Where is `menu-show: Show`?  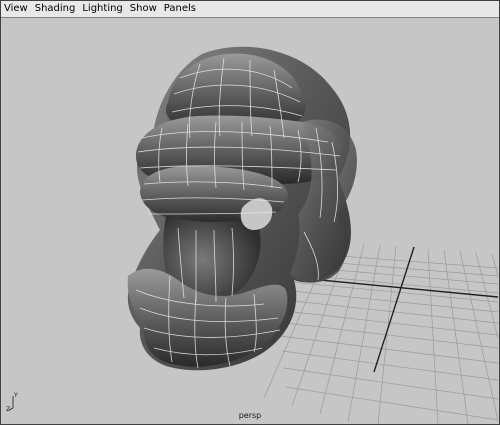 menu-show: Show is located at coordinates (144, 9).